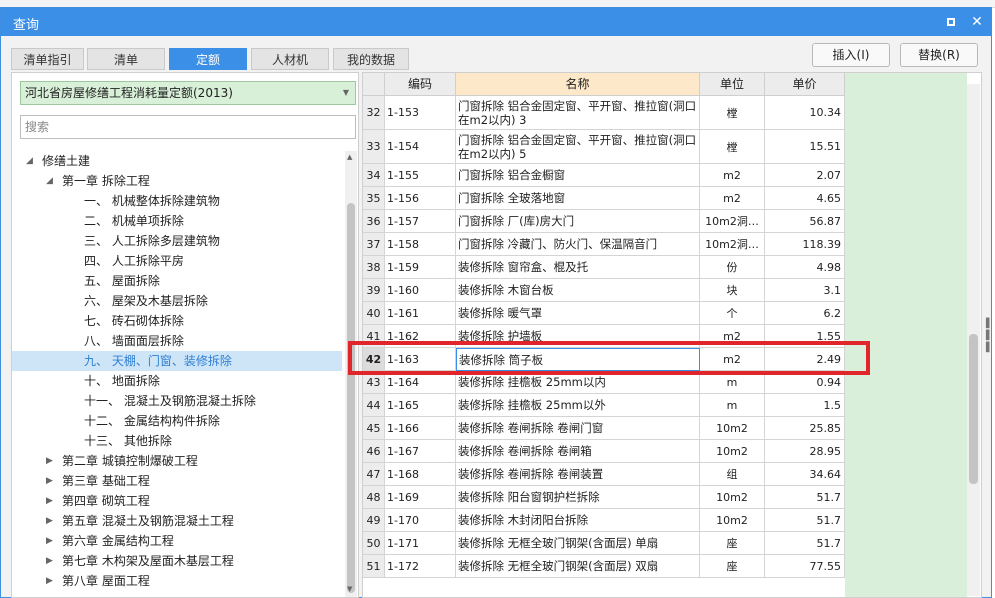 The height and width of the screenshot is (598, 995). I want to click on tree-item: ▶ 第七章 木构架及屋面木基层工程, so click(177, 561).